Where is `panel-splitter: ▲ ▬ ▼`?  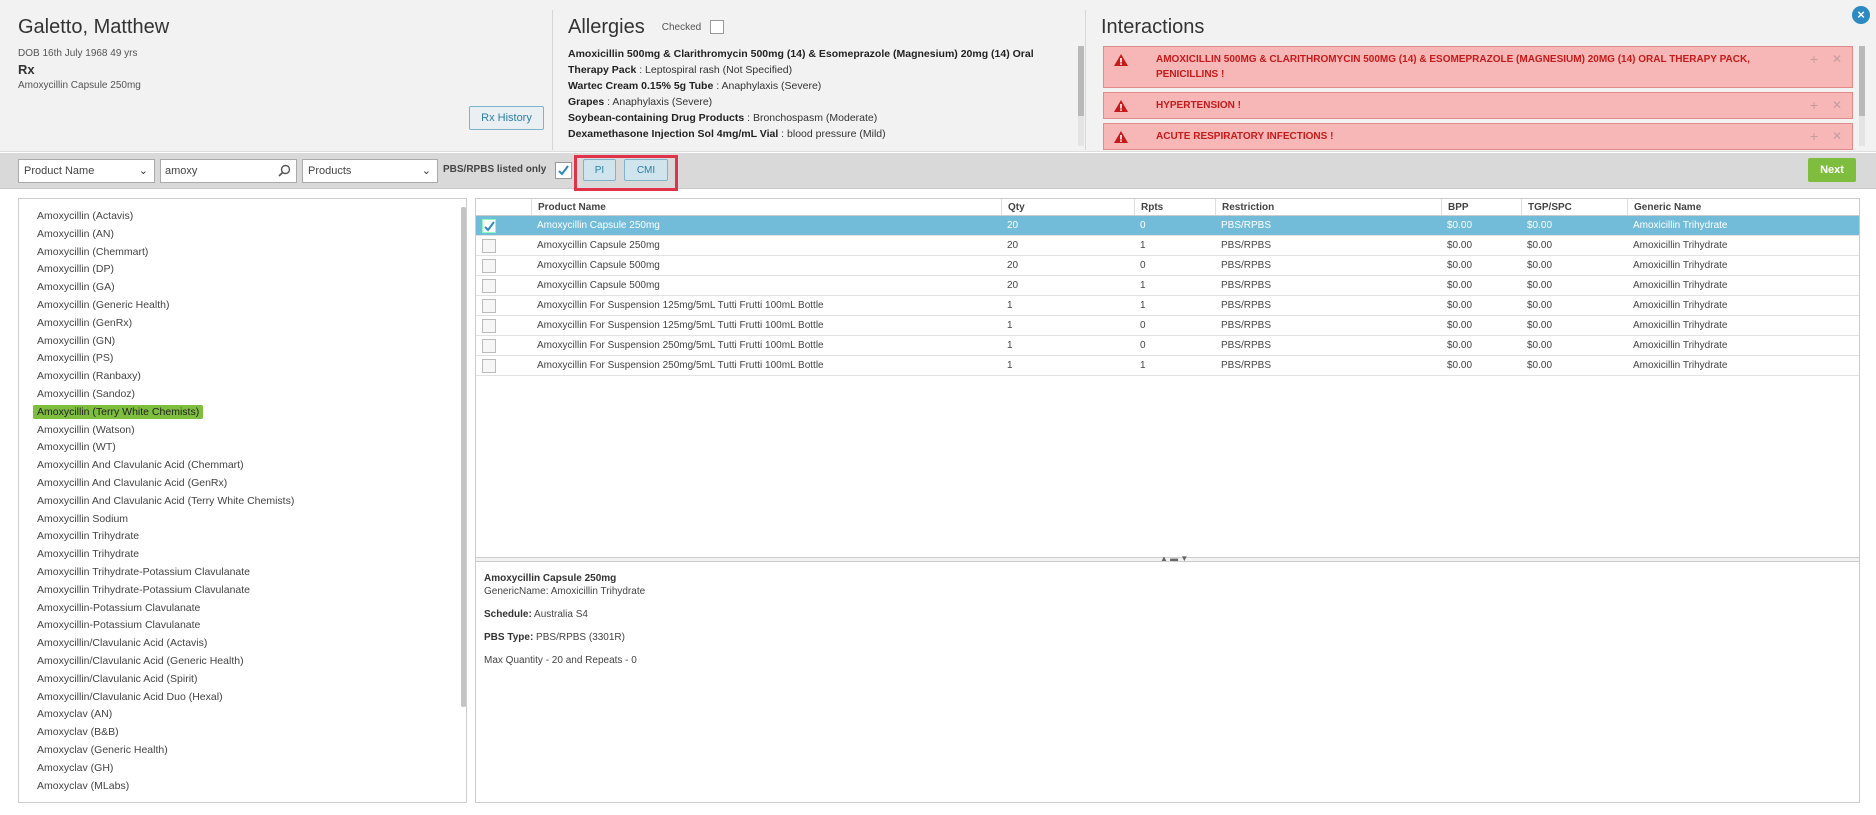 panel-splitter: ▲ ▬ ▼ is located at coordinates (1167, 558).